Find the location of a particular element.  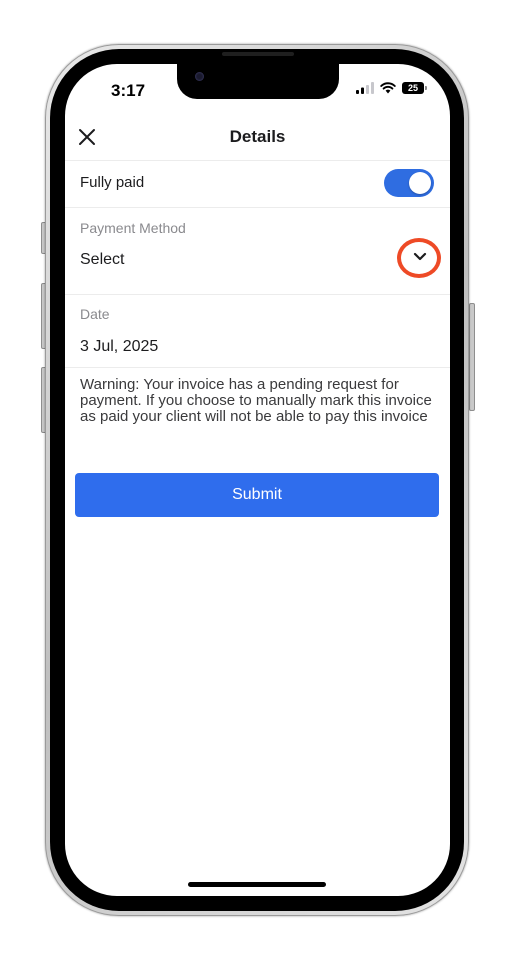

fully-paid-toggle is located at coordinates (409, 183).